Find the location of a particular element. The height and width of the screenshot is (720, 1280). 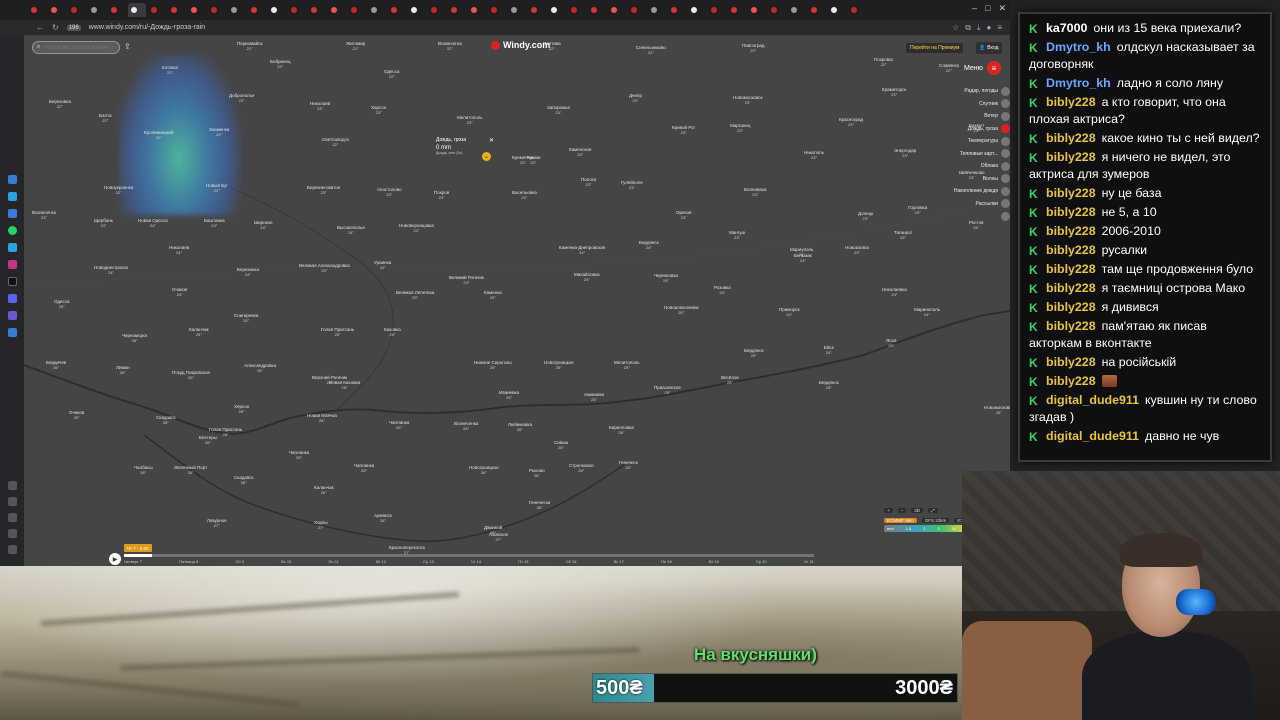

timeline-day: Чт 21 is located at coordinates (809, 562).